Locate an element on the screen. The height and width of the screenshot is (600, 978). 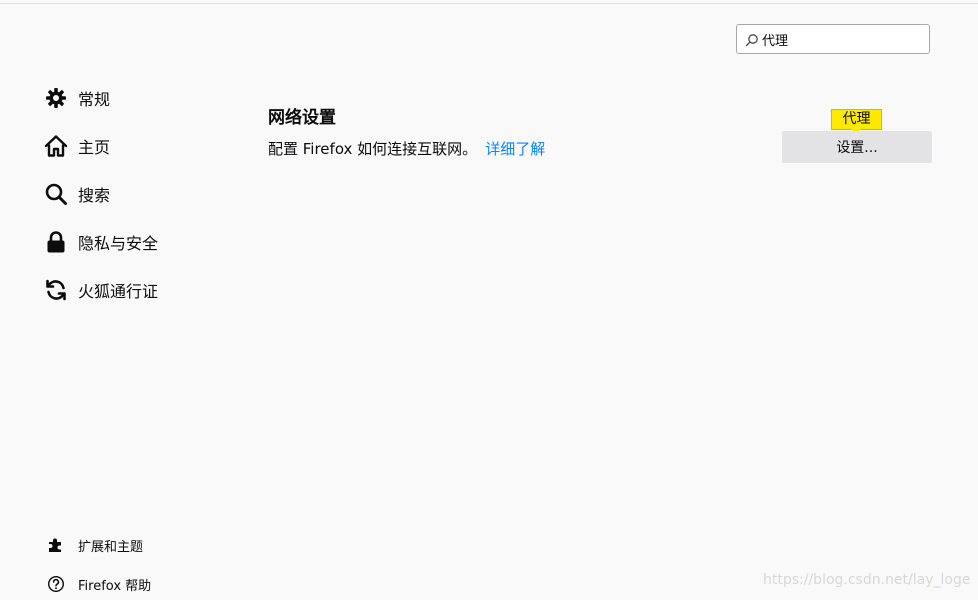
search-highlight-tooltip: 代理 is located at coordinates (856, 119).